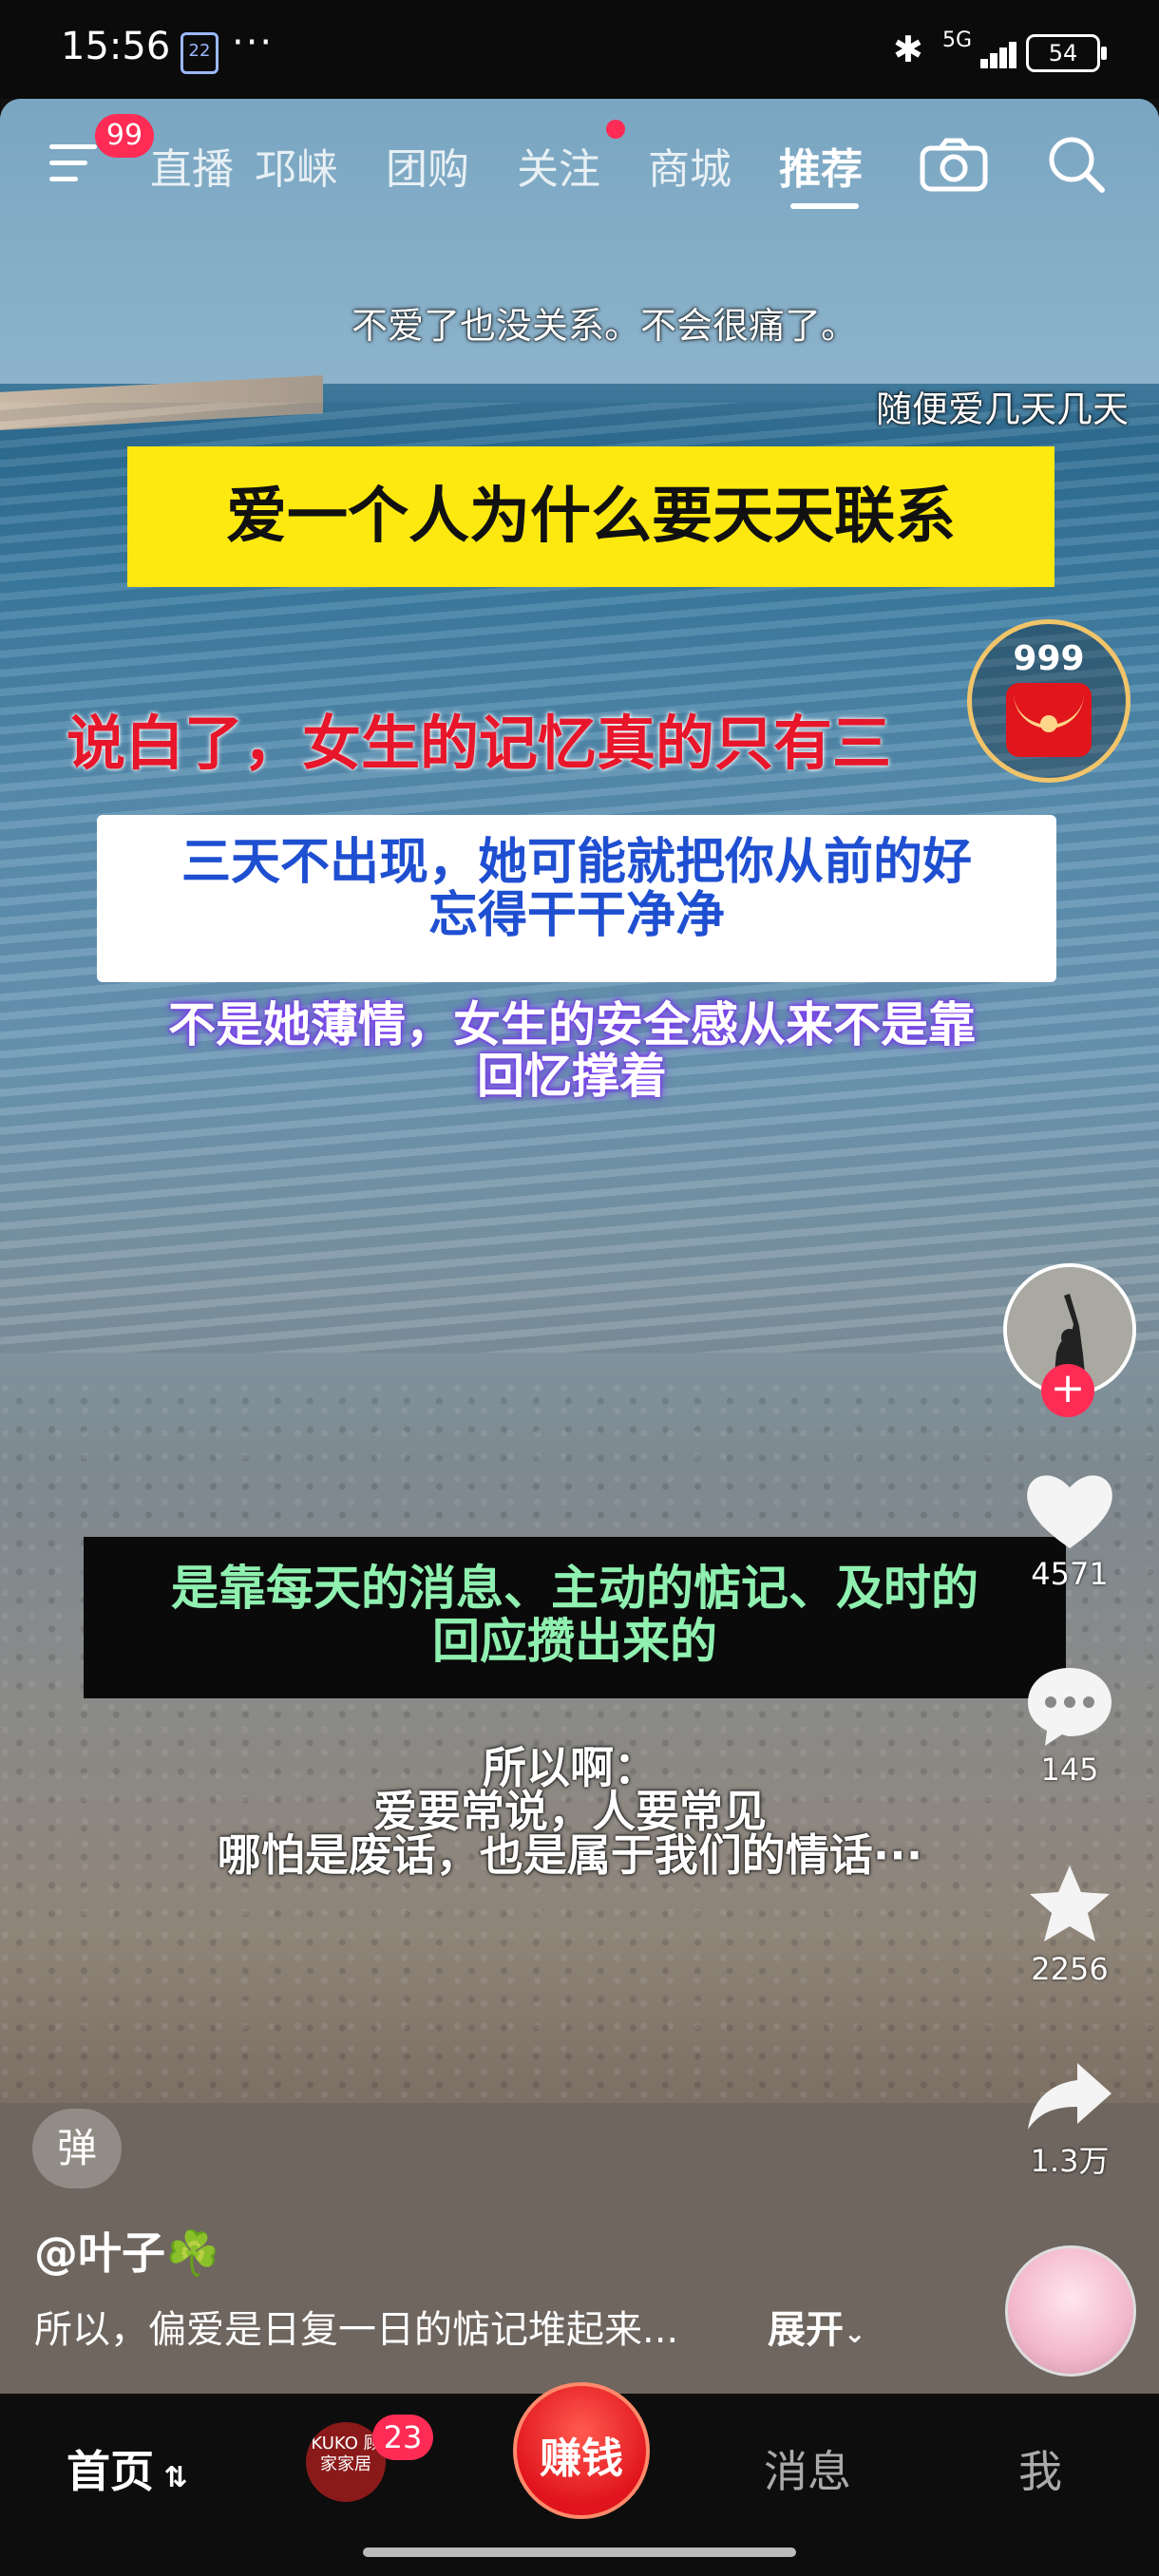  What do you see at coordinates (816, 2326) in the screenshot?
I see `expand-button: 展开⌄` at bounding box center [816, 2326].